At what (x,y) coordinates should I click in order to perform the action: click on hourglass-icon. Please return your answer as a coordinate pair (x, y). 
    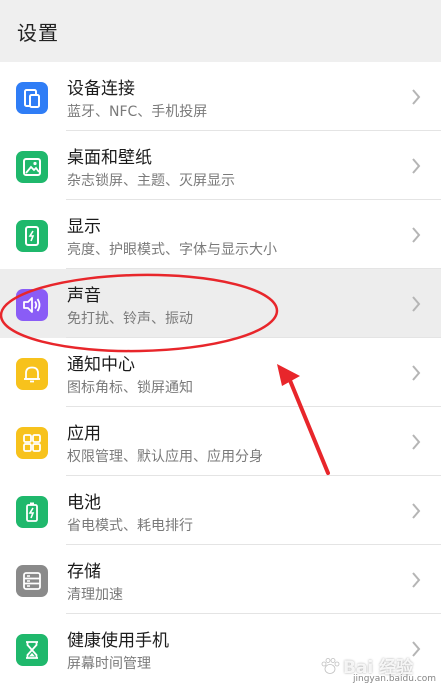
    Looking at the image, I should click on (32, 650).